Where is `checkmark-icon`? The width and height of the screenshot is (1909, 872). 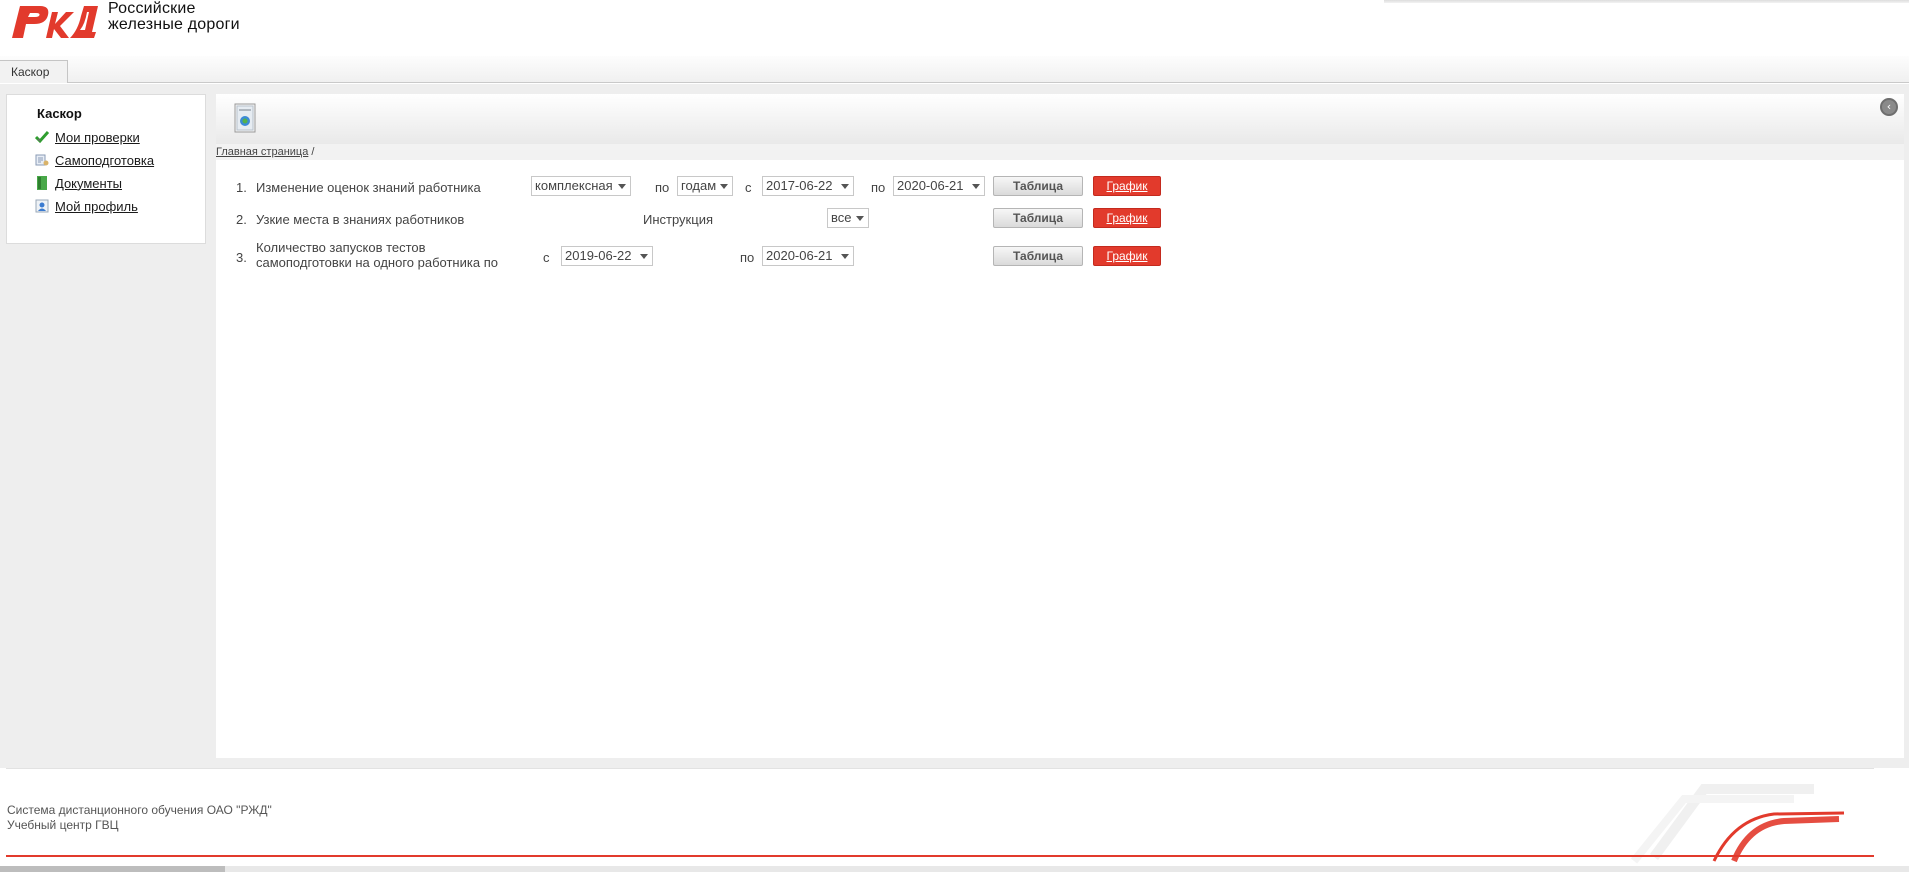 checkmark-icon is located at coordinates (42, 137).